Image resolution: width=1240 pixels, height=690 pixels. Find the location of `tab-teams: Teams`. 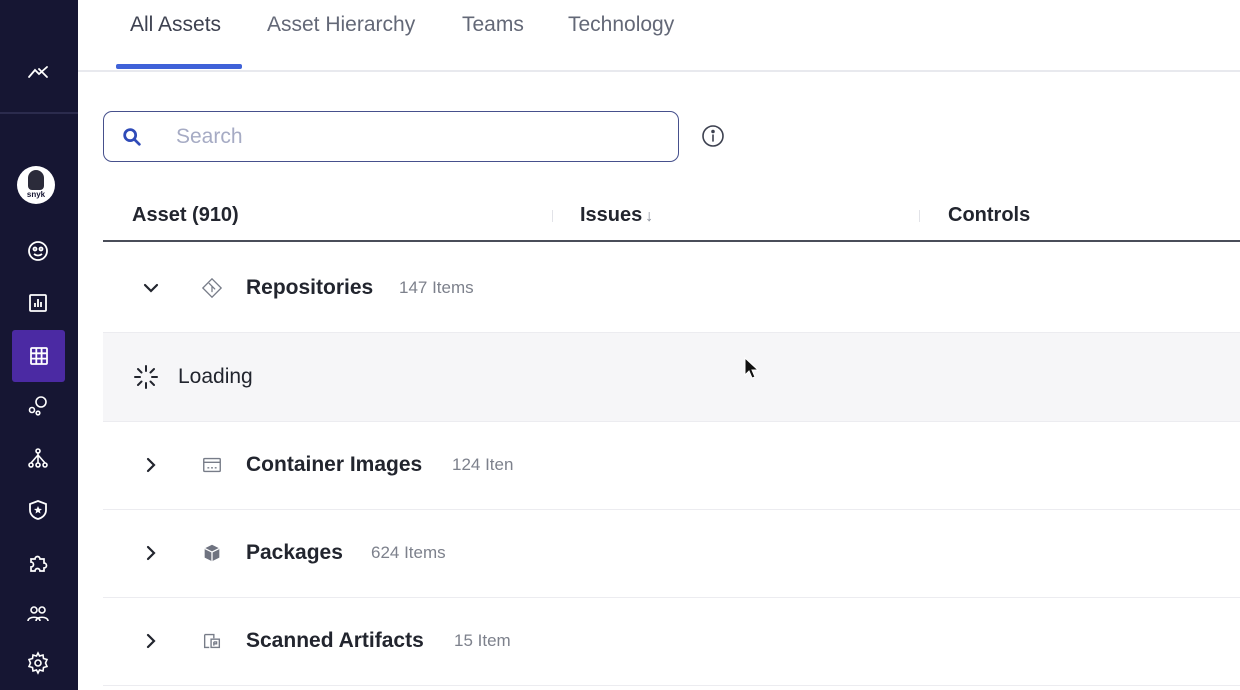

tab-teams: Teams is located at coordinates (493, 25).